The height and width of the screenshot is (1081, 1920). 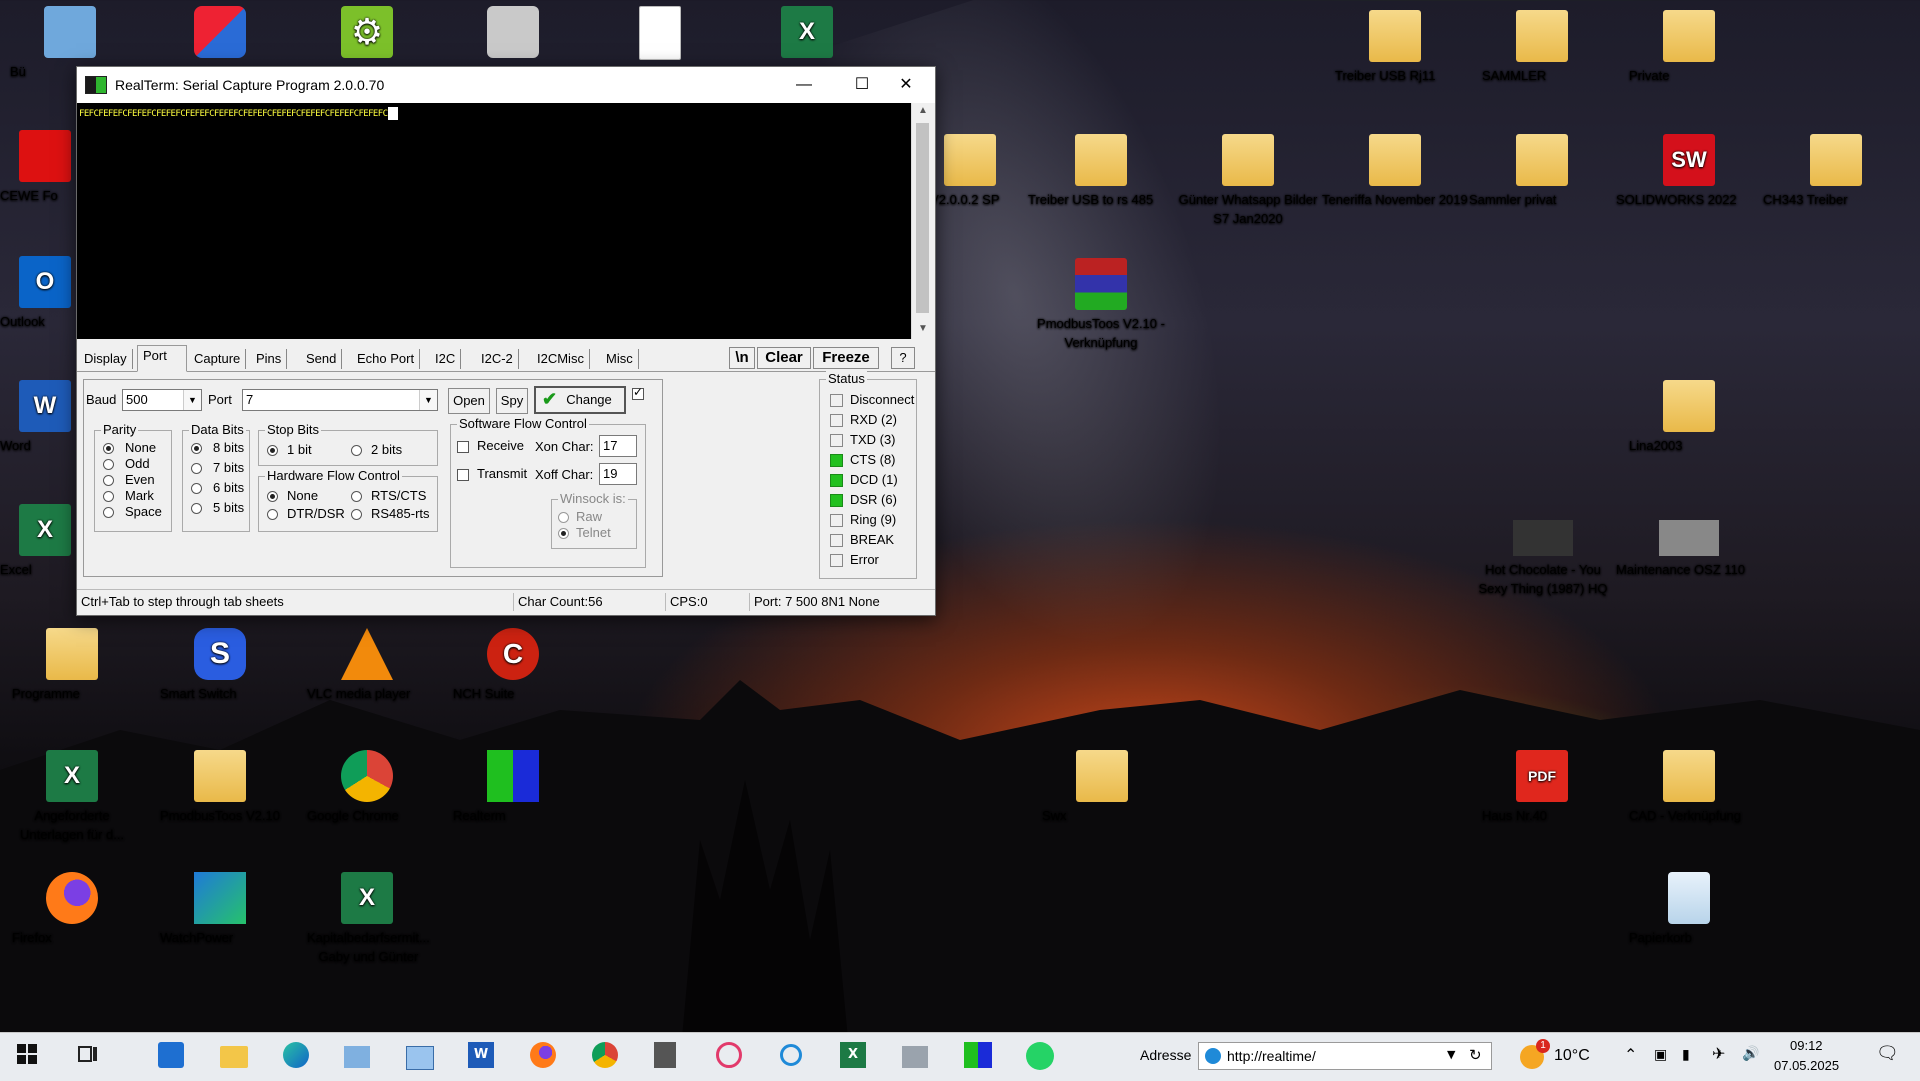 What do you see at coordinates (367, 34) in the screenshot?
I see `desktop-icon-settings: ⚙` at bounding box center [367, 34].